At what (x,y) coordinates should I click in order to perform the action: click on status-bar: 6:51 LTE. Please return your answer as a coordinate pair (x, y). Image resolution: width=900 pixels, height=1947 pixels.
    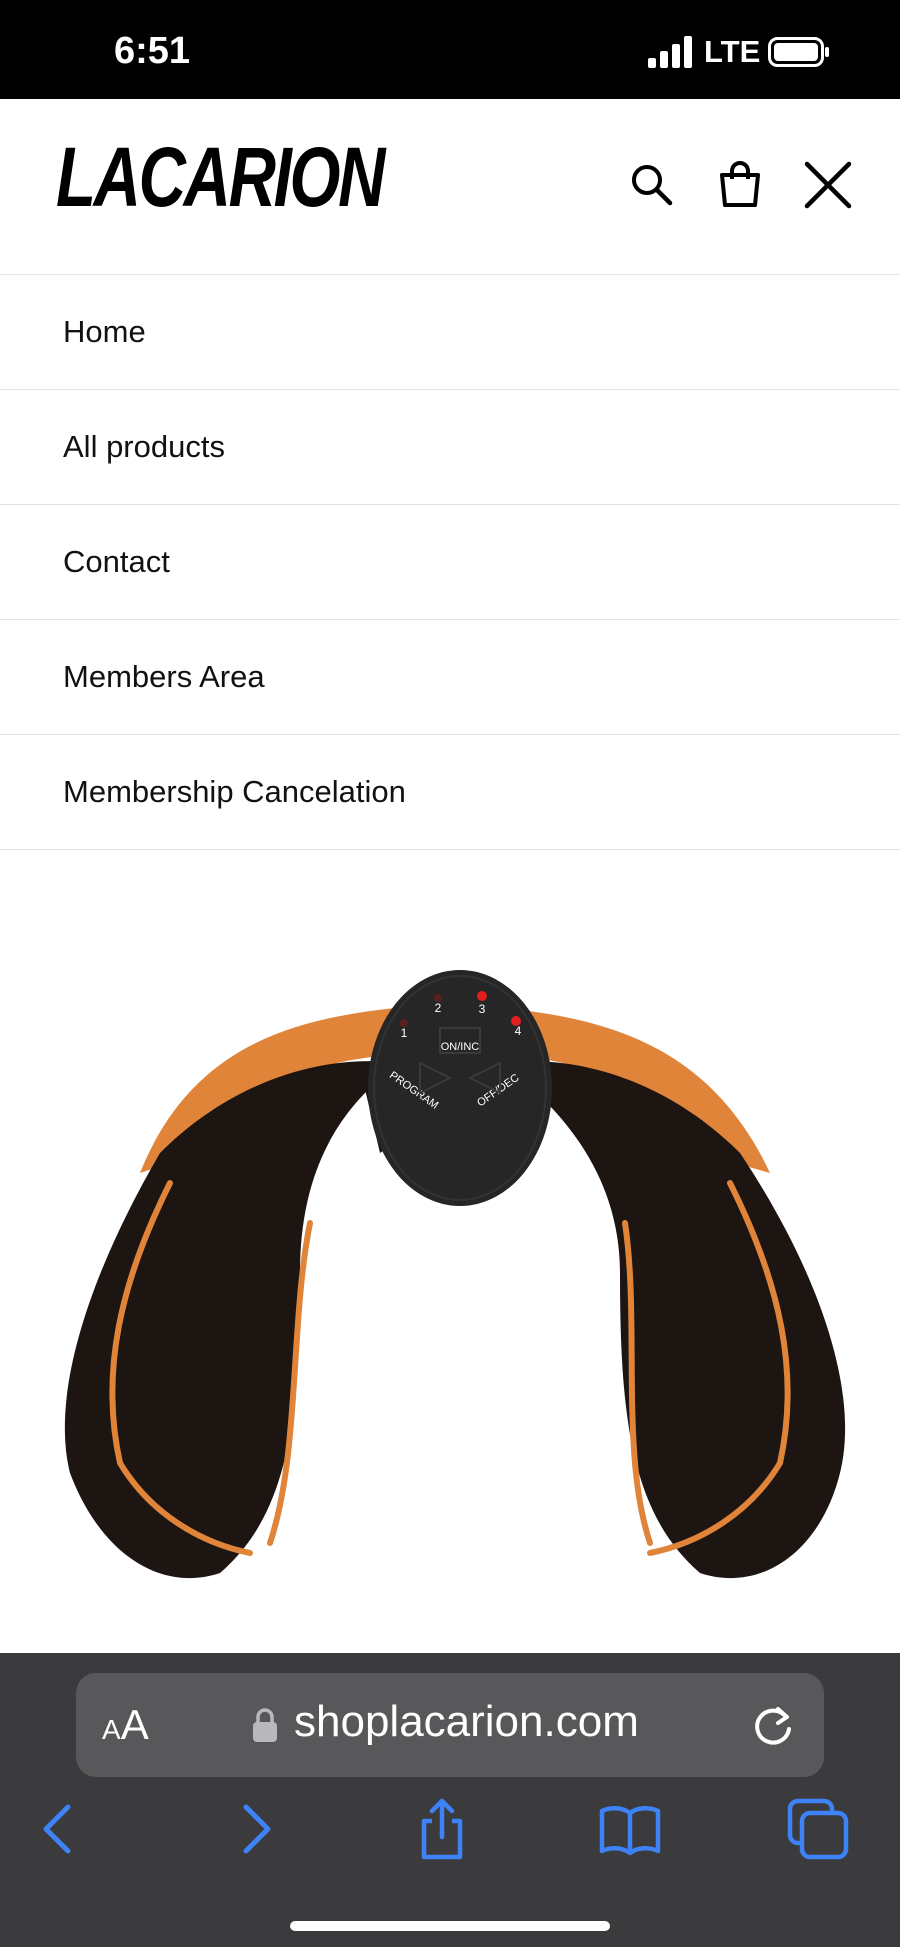
    Looking at the image, I should click on (450, 49).